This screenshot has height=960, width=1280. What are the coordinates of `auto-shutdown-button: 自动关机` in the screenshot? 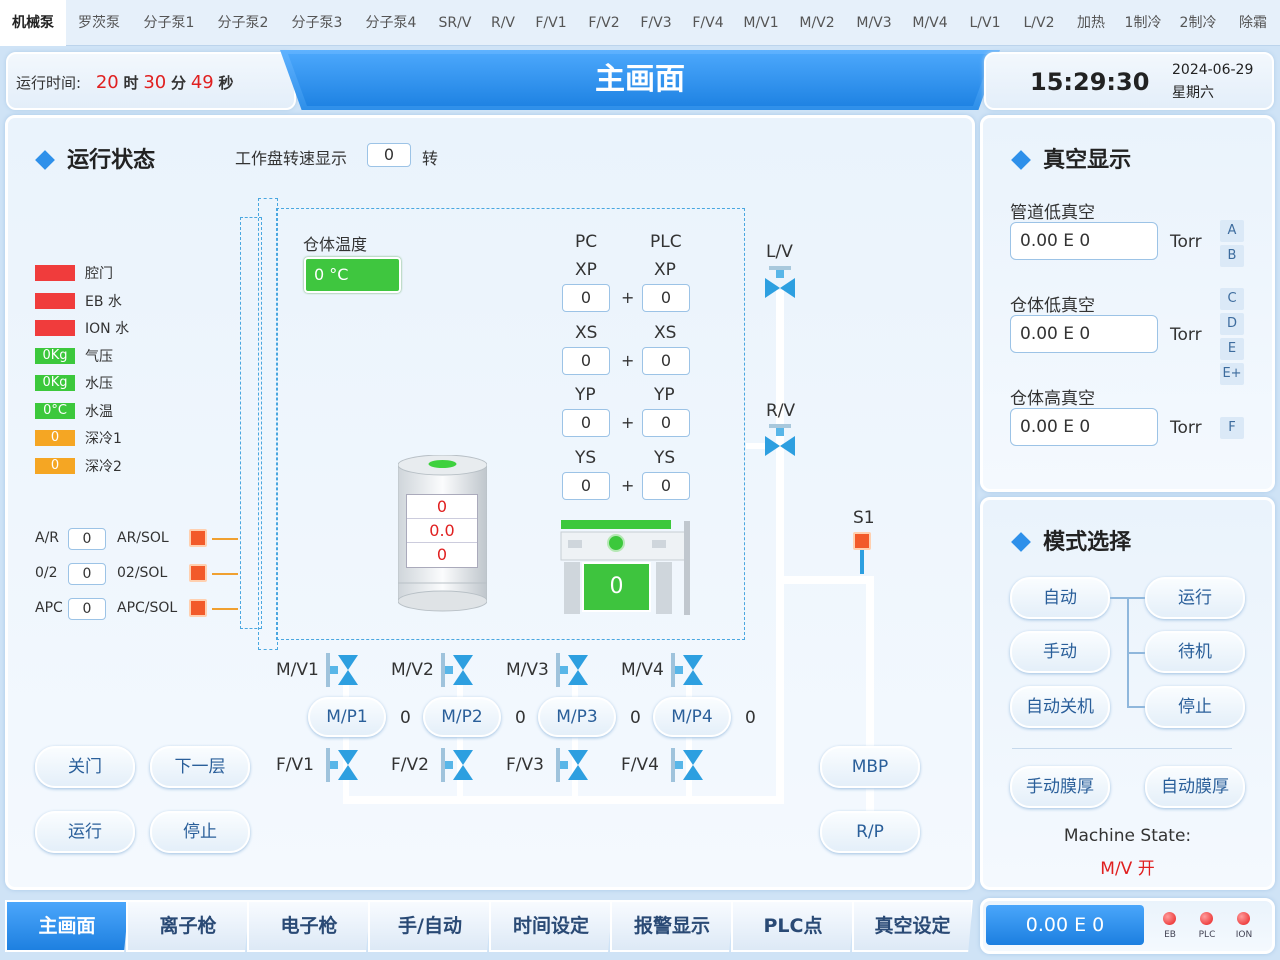 It's located at (1060, 707).